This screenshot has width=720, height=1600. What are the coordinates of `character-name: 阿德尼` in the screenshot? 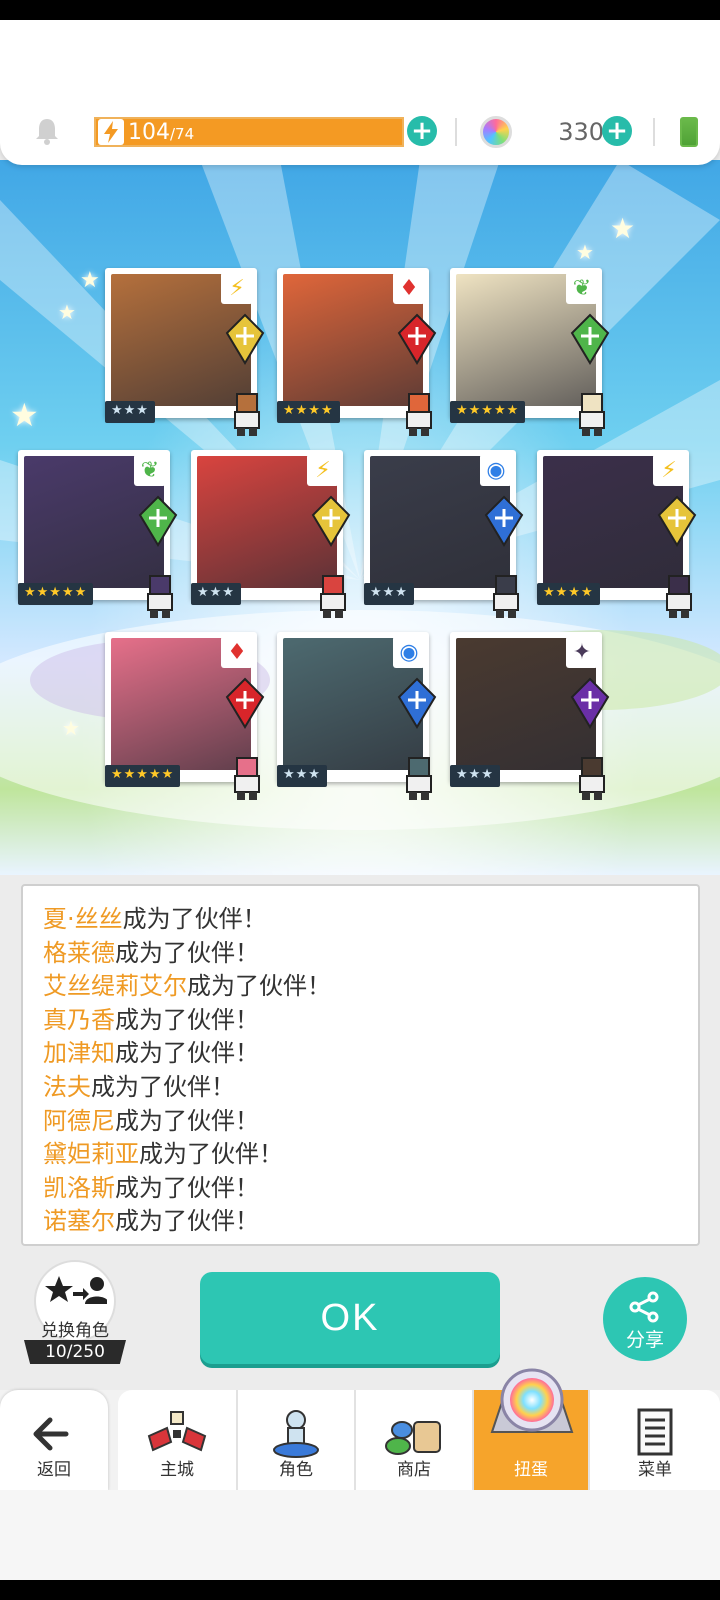 It's located at (79, 1120).